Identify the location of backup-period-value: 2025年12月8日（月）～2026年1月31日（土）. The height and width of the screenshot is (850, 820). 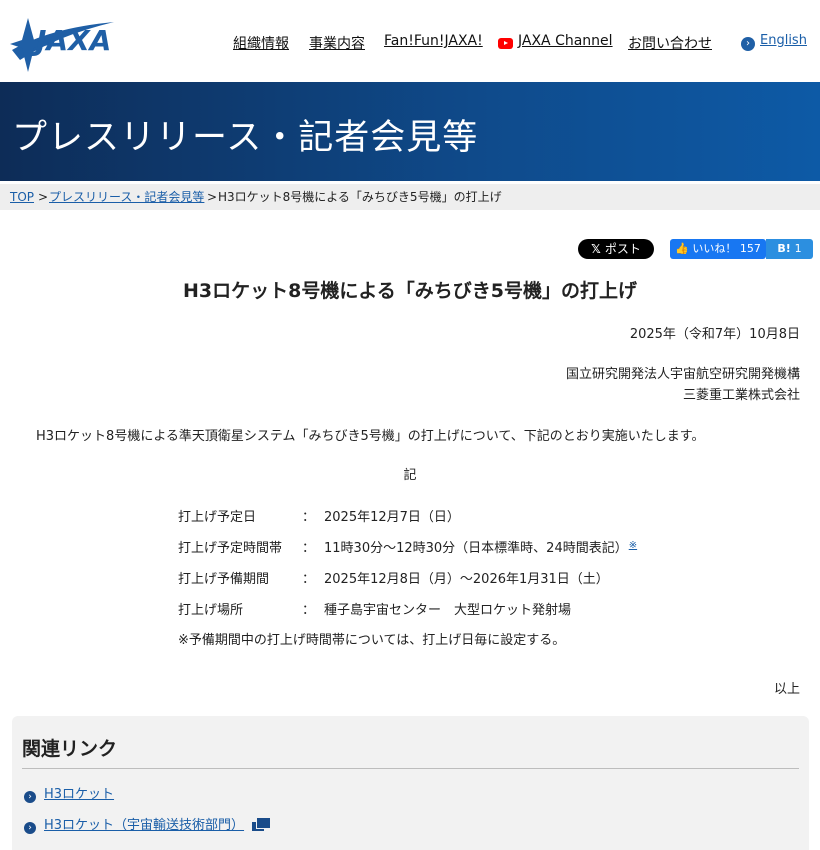
(466, 579).